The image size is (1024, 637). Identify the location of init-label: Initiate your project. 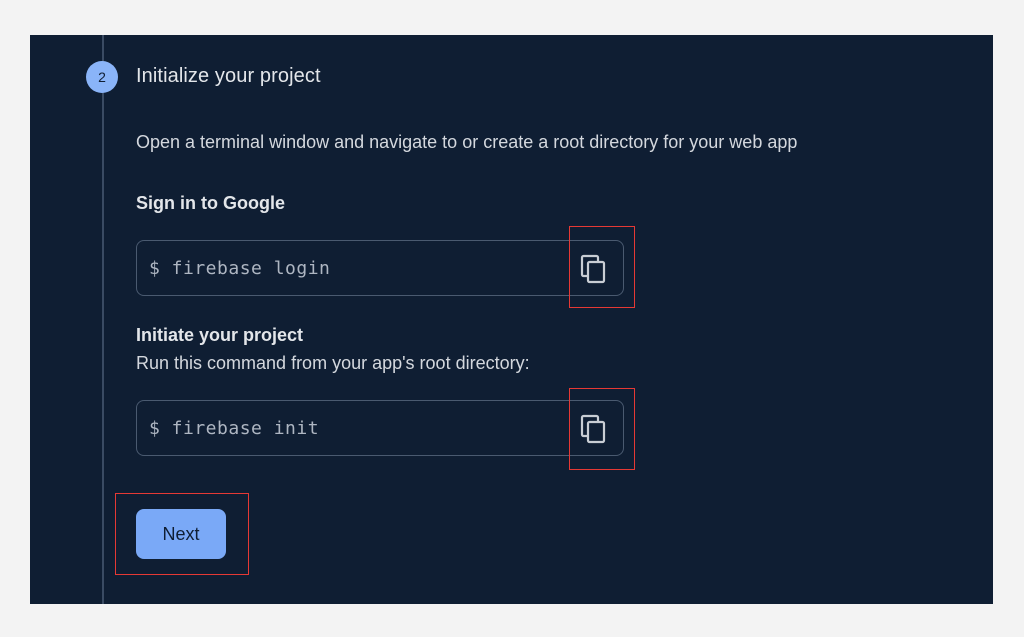
(220, 335).